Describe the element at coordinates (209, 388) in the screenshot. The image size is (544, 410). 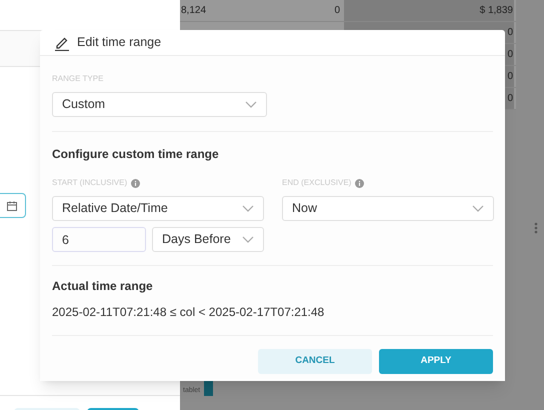
I see `chart-bar` at that location.